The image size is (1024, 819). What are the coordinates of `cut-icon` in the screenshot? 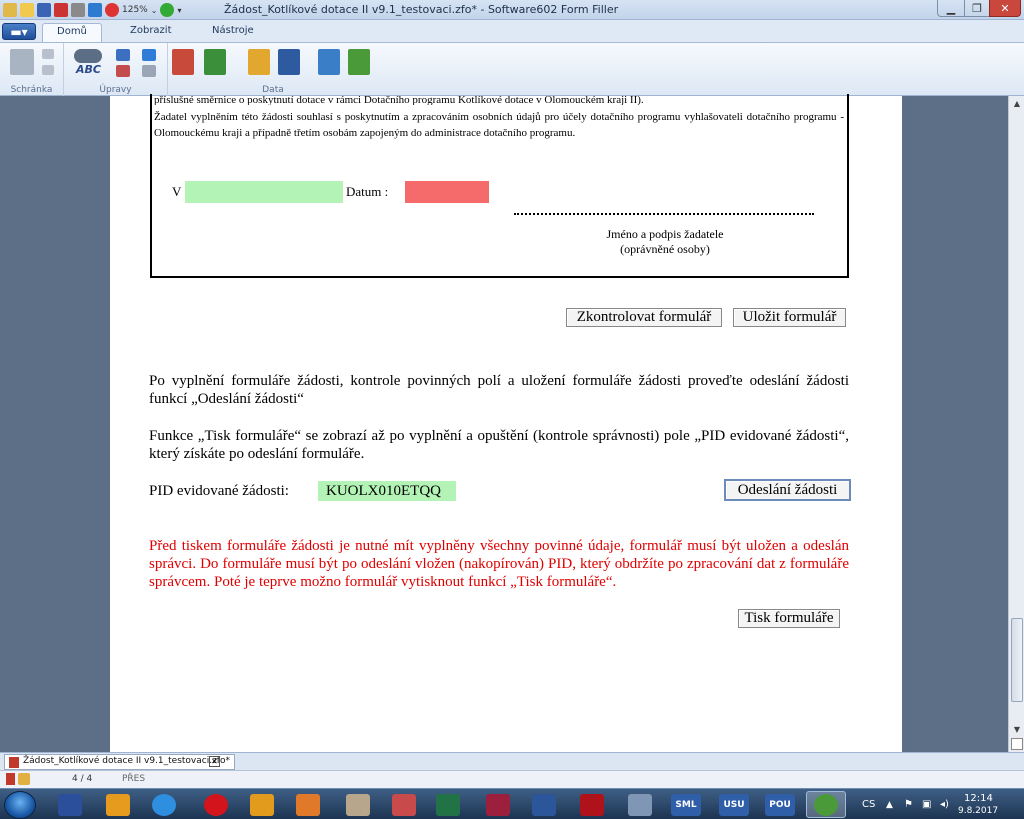 It's located at (48, 54).